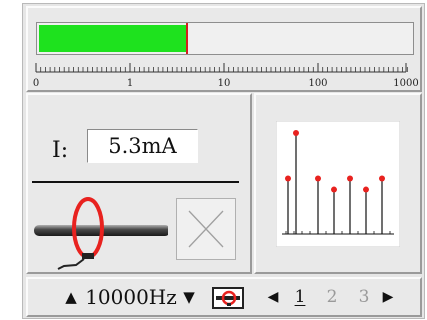  What do you see at coordinates (317, 83) in the screenshot?
I see `scale-label-100: 100` at bounding box center [317, 83].